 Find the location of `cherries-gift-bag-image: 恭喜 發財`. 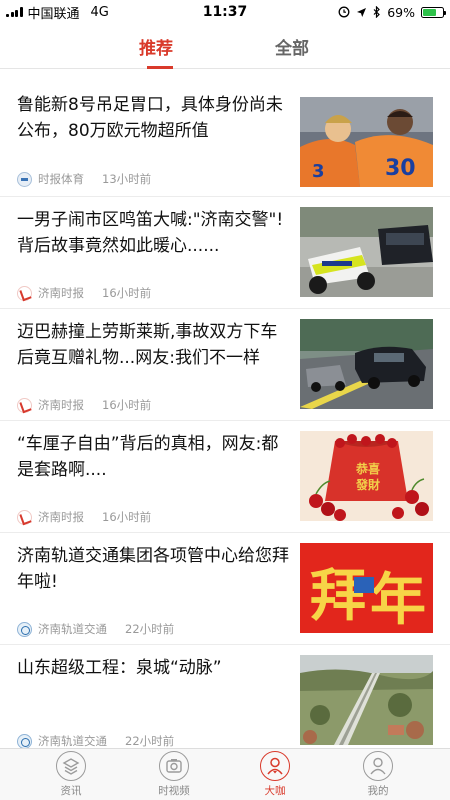

cherries-gift-bag-image: 恭喜 發財 is located at coordinates (366, 476).